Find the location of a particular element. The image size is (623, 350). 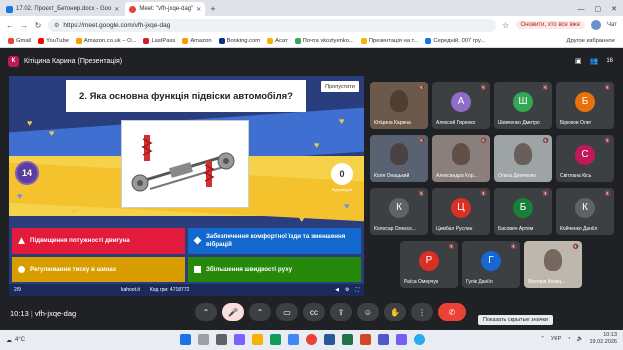

reload-icon: ↻ is located at coordinates (38, 25).